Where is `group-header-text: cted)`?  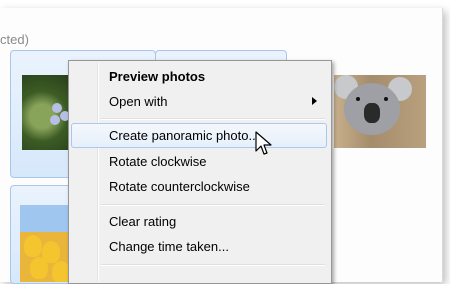 group-header-text: cted) is located at coordinates (14, 39).